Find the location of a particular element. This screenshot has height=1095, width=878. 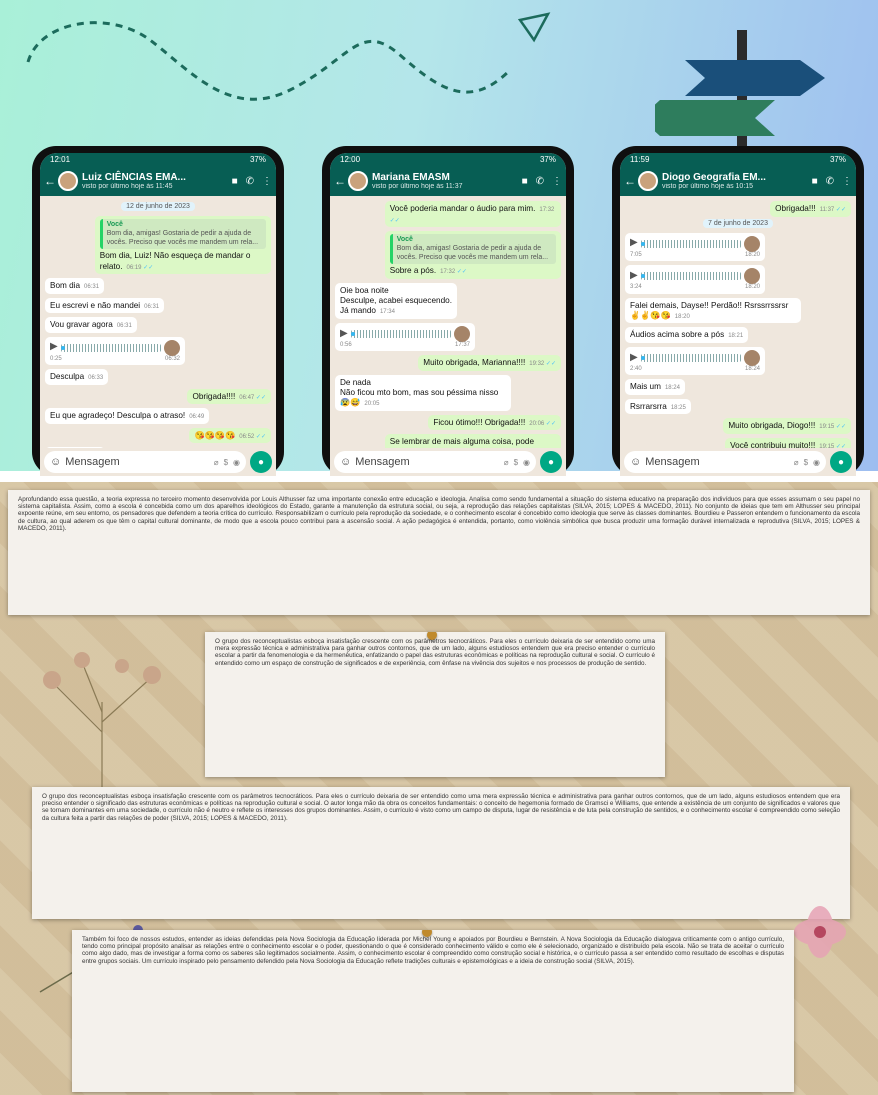

message-text: Obrigada!!!! is located at coordinates (214, 396).